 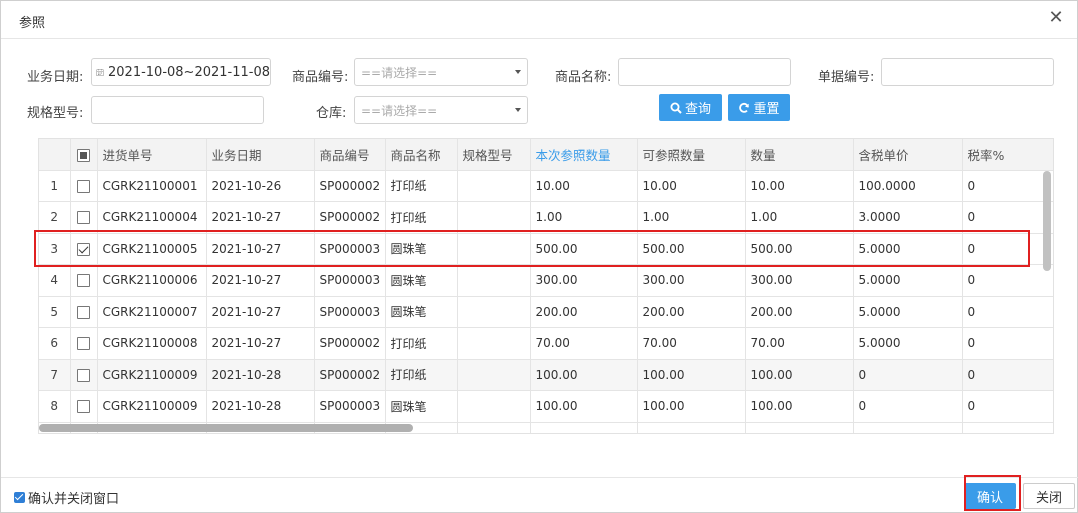 I want to click on table-cell: 100.0000, so click(x=908, y=186).